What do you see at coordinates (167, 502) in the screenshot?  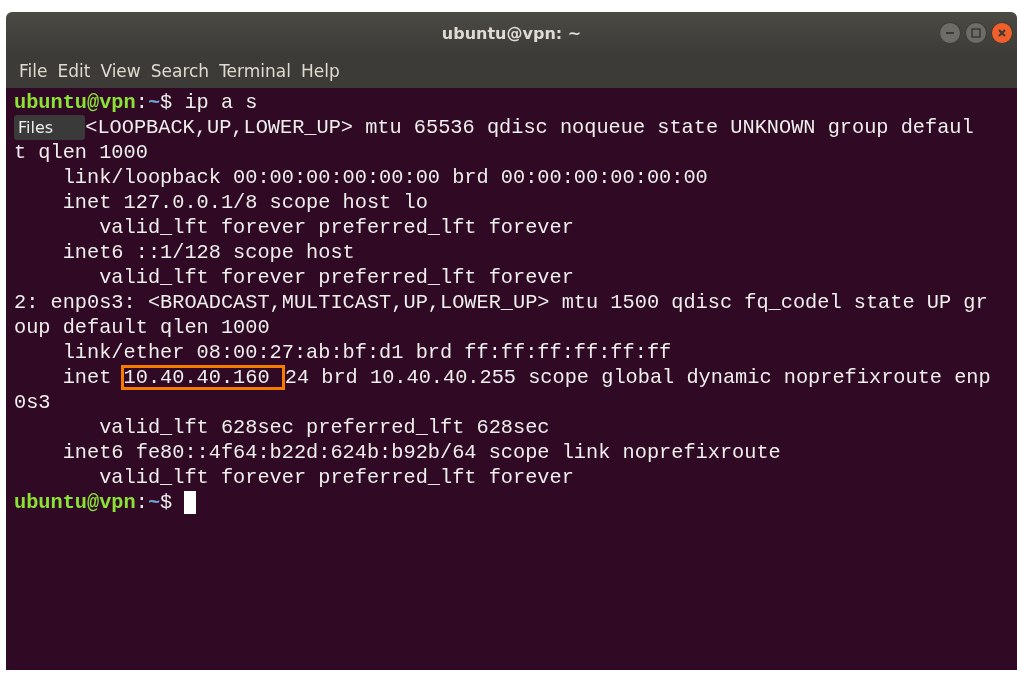 I see `terminal-text: $` at bounding box center [167, 502].